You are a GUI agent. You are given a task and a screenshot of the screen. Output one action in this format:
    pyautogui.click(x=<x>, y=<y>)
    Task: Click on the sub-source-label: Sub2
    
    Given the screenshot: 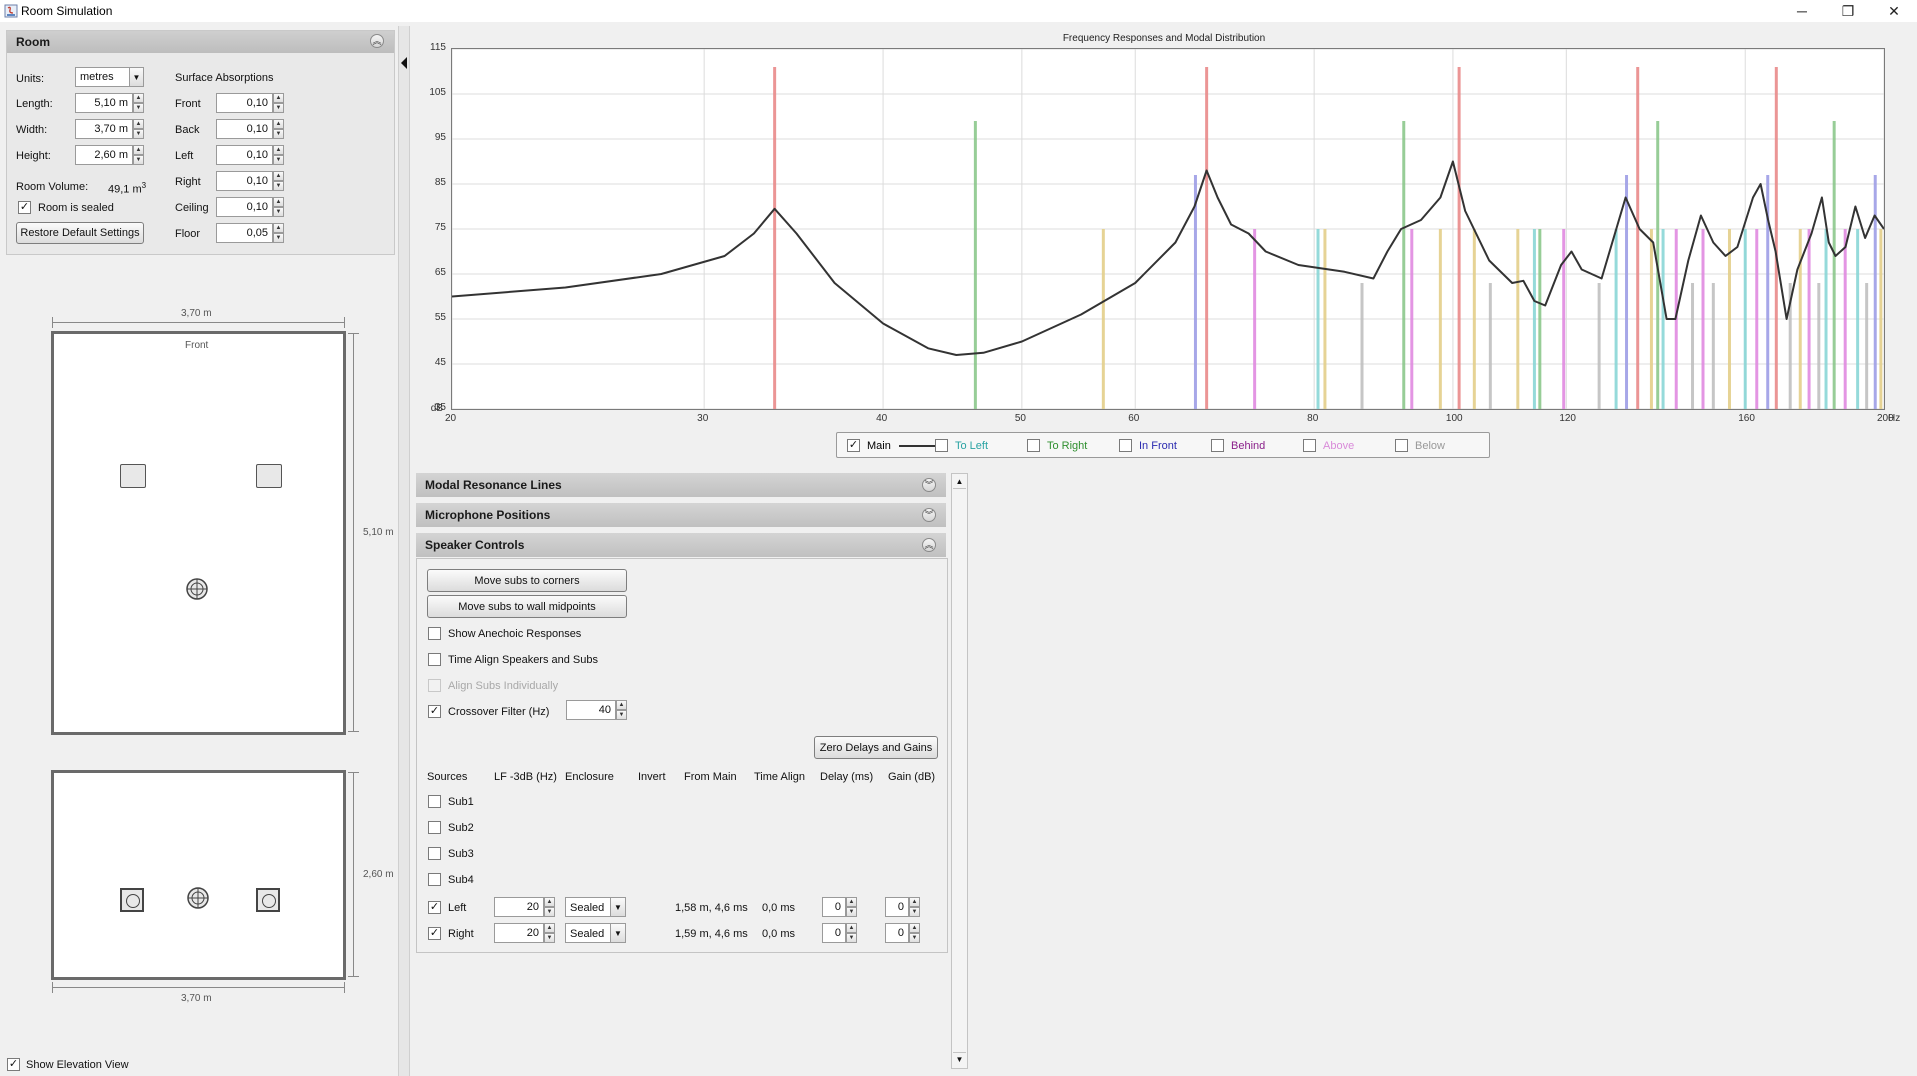 What is the action you would take?
    pyautogui.click(x=461, y=828)
    